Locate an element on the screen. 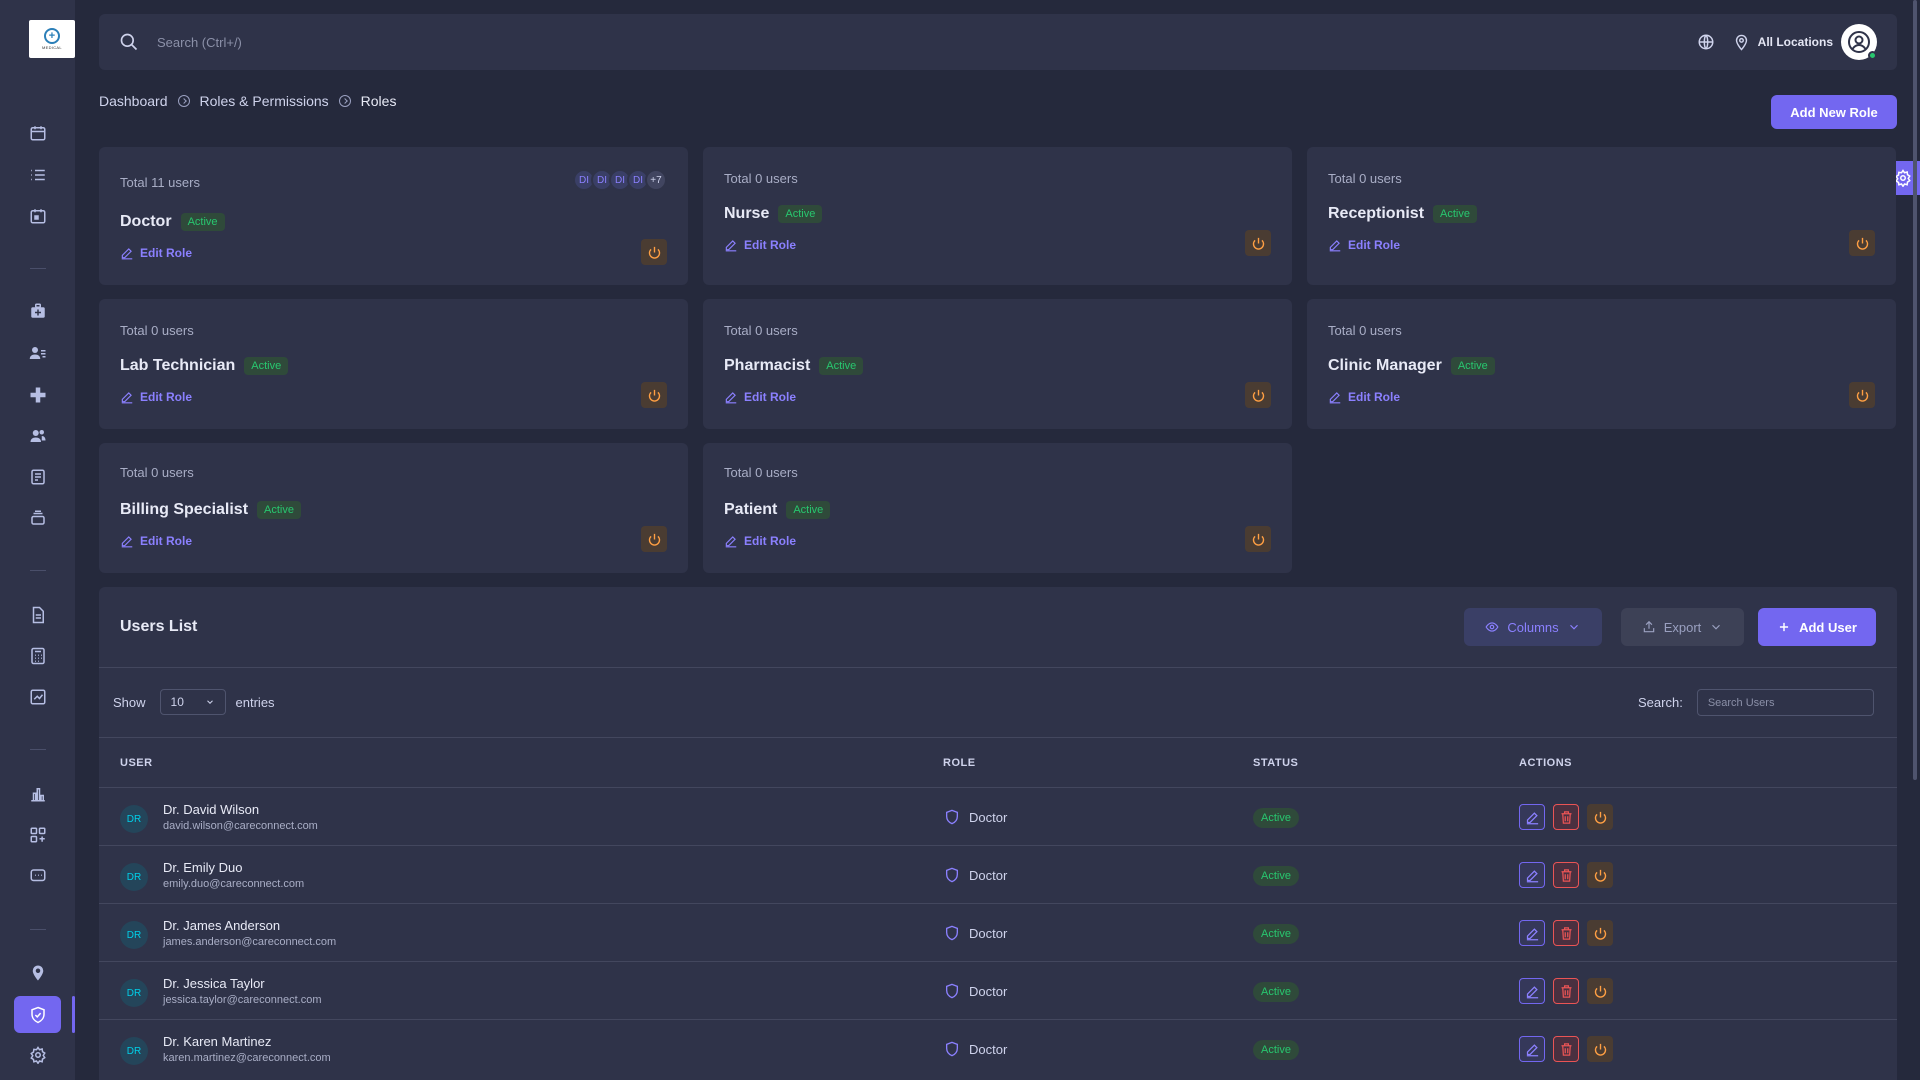 This screenshot has width=1920, height=1080. stack-icon is located at coordinates (38, 518).